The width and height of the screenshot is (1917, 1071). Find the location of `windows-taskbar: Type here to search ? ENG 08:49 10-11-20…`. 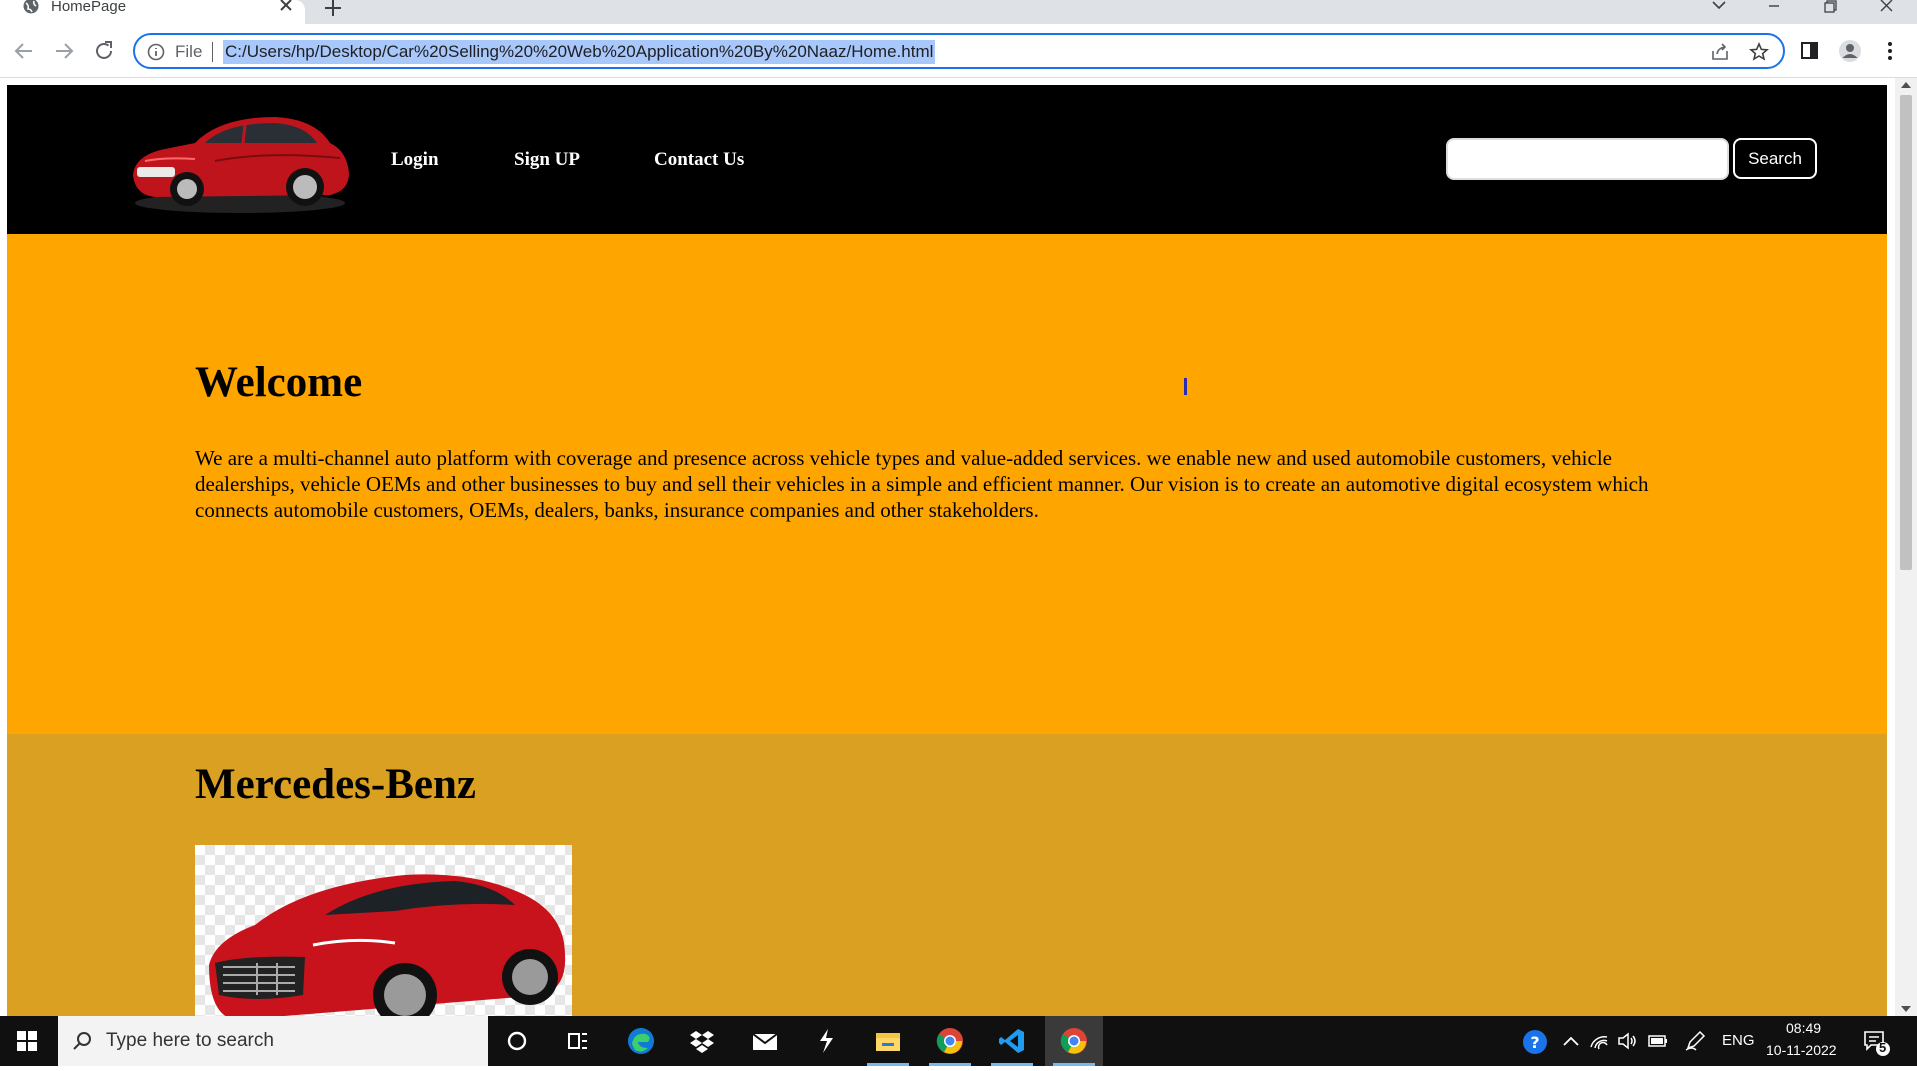

windows-taskbar: Type here to search ? ENG 08:49 10-11-20… is located at coordinates (958, 1041).